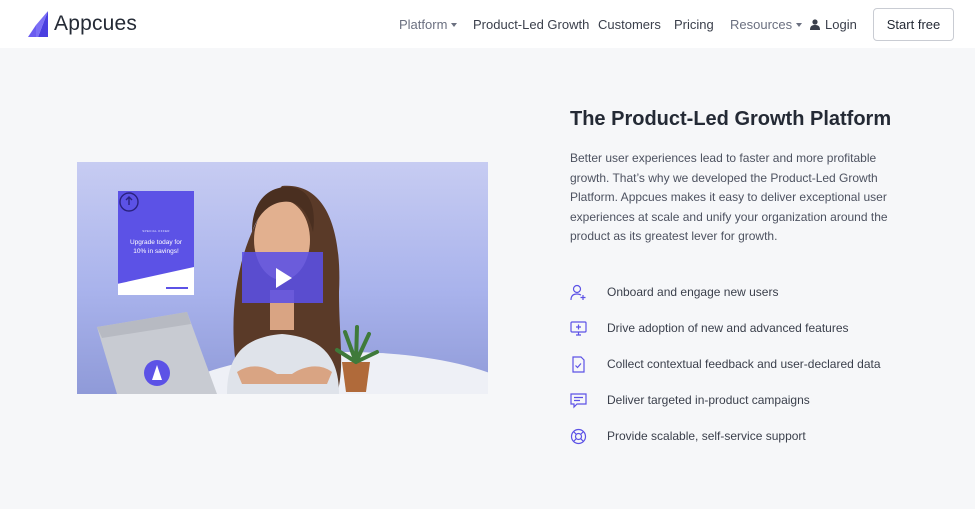 The height and width of the screenshot is (509, 975). I want to click on appcues-logo: Appcues, so click(82, 24).